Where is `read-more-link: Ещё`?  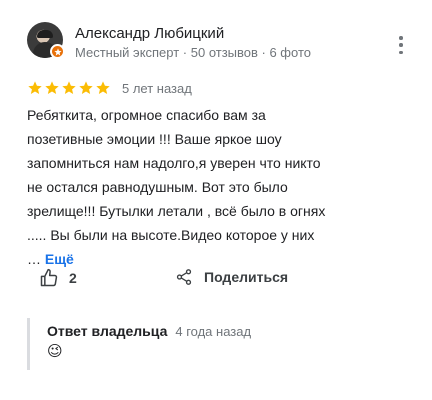 read-more-link: Ещё is located at coordinates (59, 259).